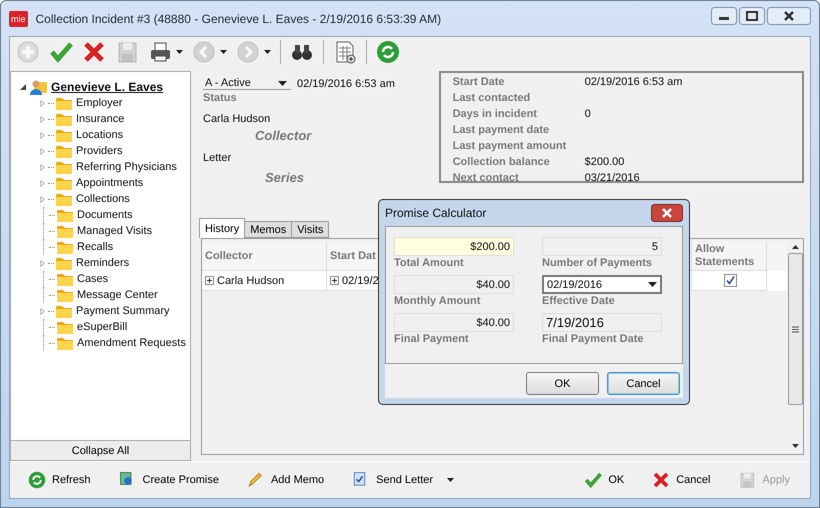 The height and width of the screenshot is (508, 820). I want to click on plus-icon, so click(28, 52).